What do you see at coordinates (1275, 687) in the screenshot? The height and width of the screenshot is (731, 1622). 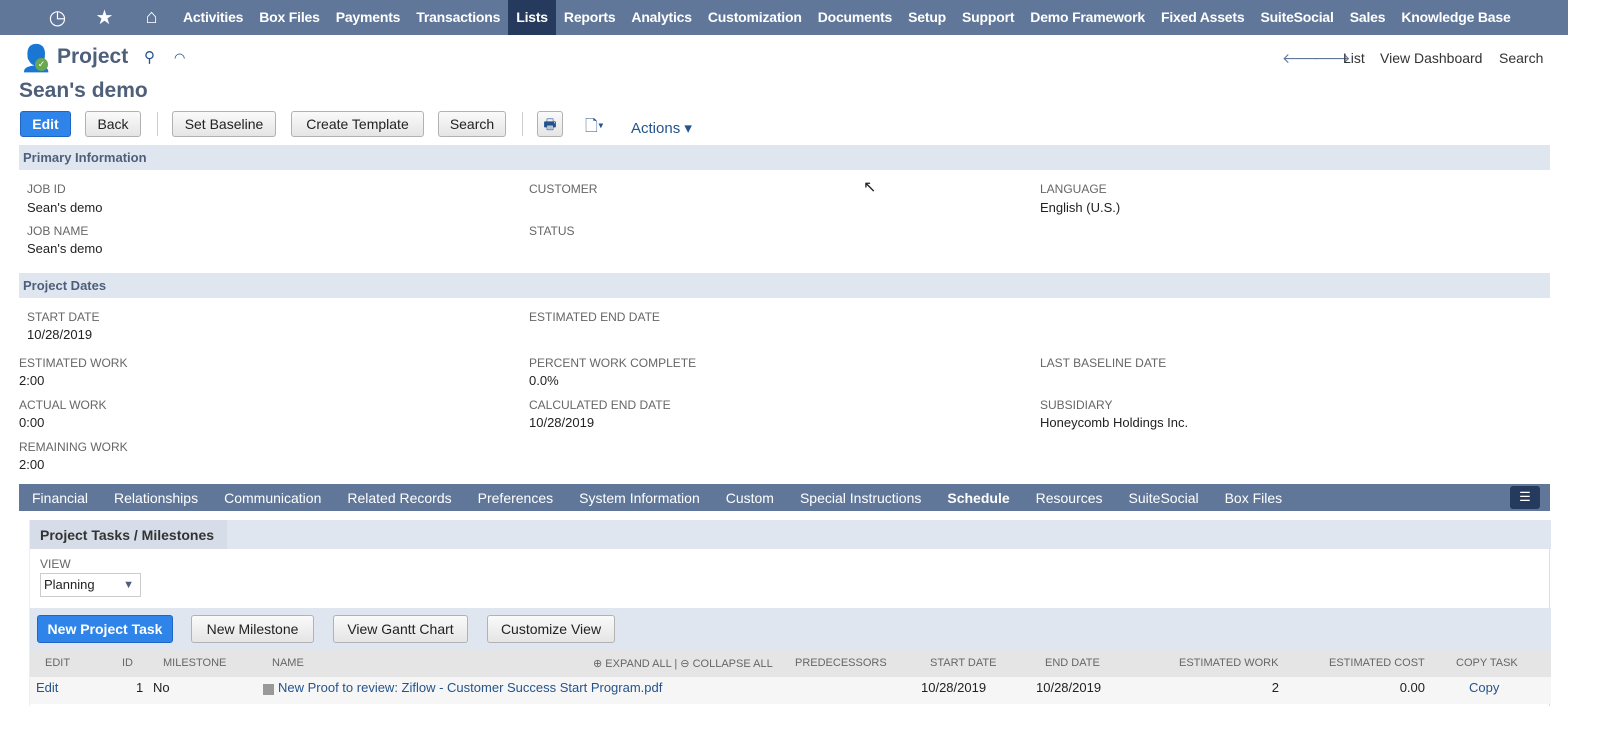 I see `row-est-work: 2` at bounding box center [1275, 687].